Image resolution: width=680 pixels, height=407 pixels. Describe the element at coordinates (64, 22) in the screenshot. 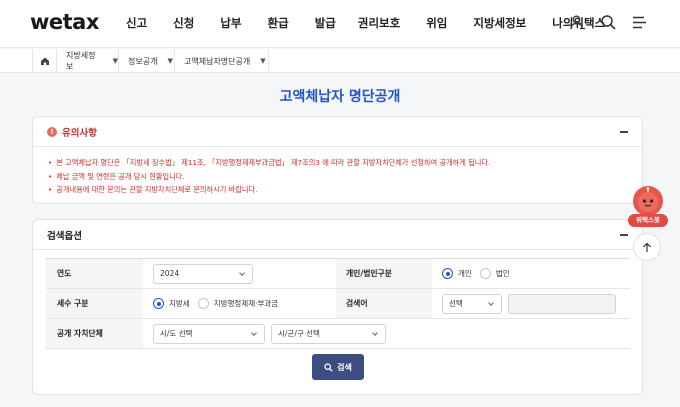

I see `wetax-logo: wetax` at that location.